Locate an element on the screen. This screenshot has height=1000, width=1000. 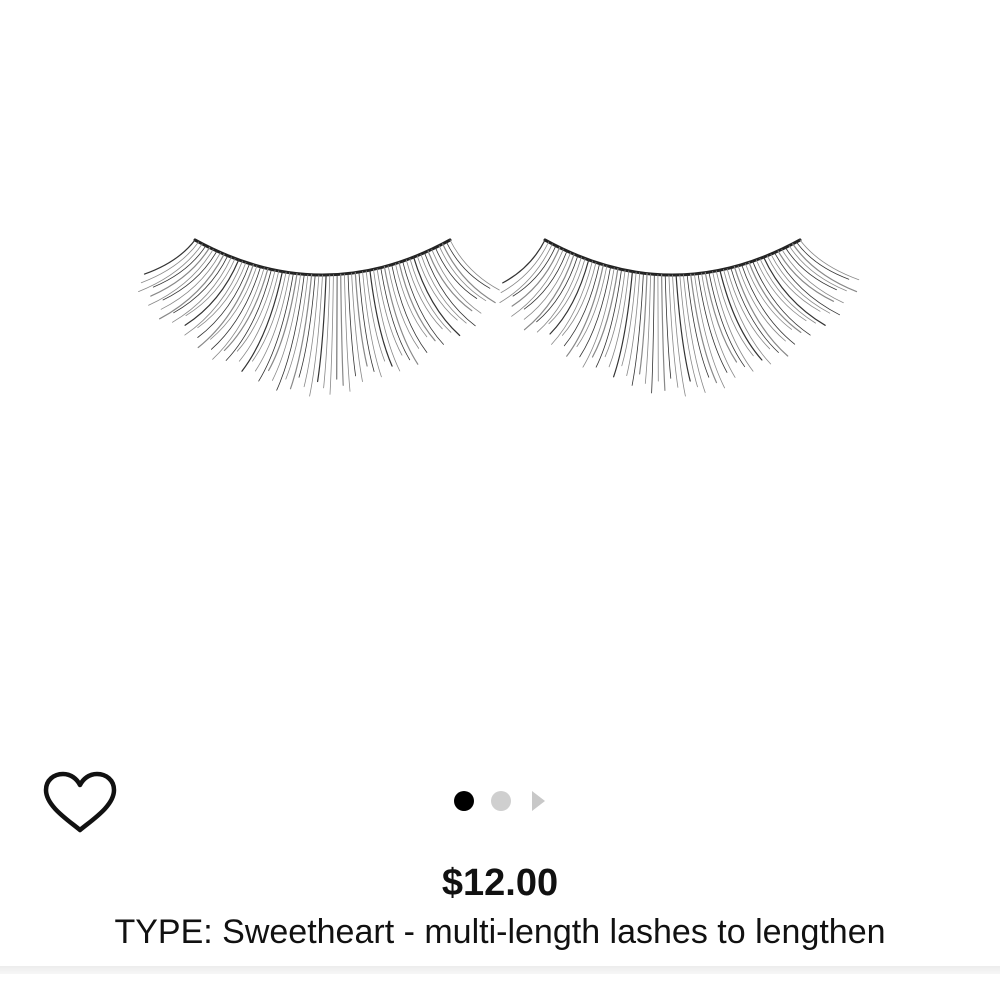
favorite-button is located at coordinates (80, 803).